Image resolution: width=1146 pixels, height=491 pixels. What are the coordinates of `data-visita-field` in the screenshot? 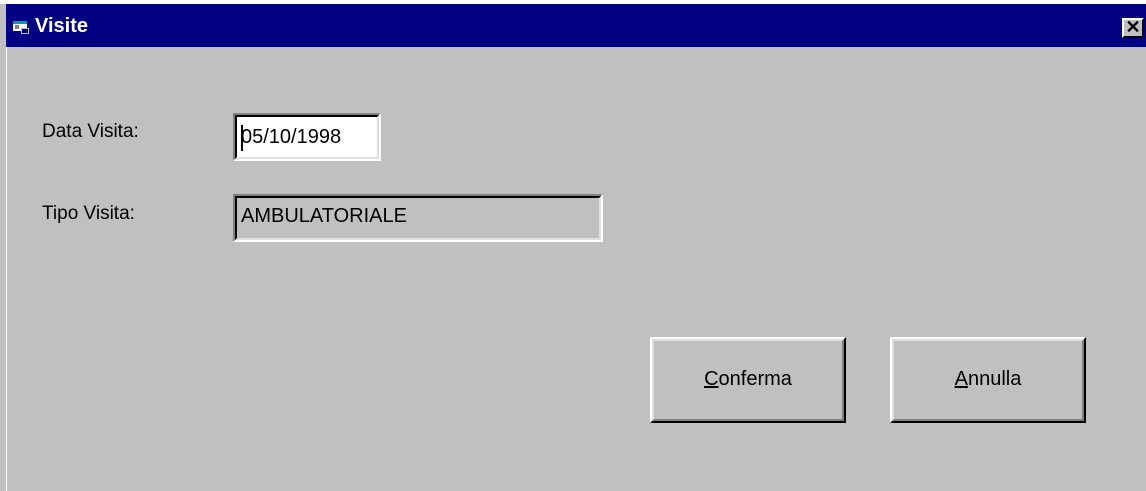 It's located at (307, 137).